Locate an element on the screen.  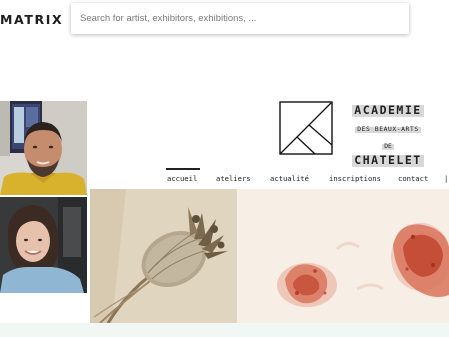
participant-2-video is located at coordinates (43, 245).